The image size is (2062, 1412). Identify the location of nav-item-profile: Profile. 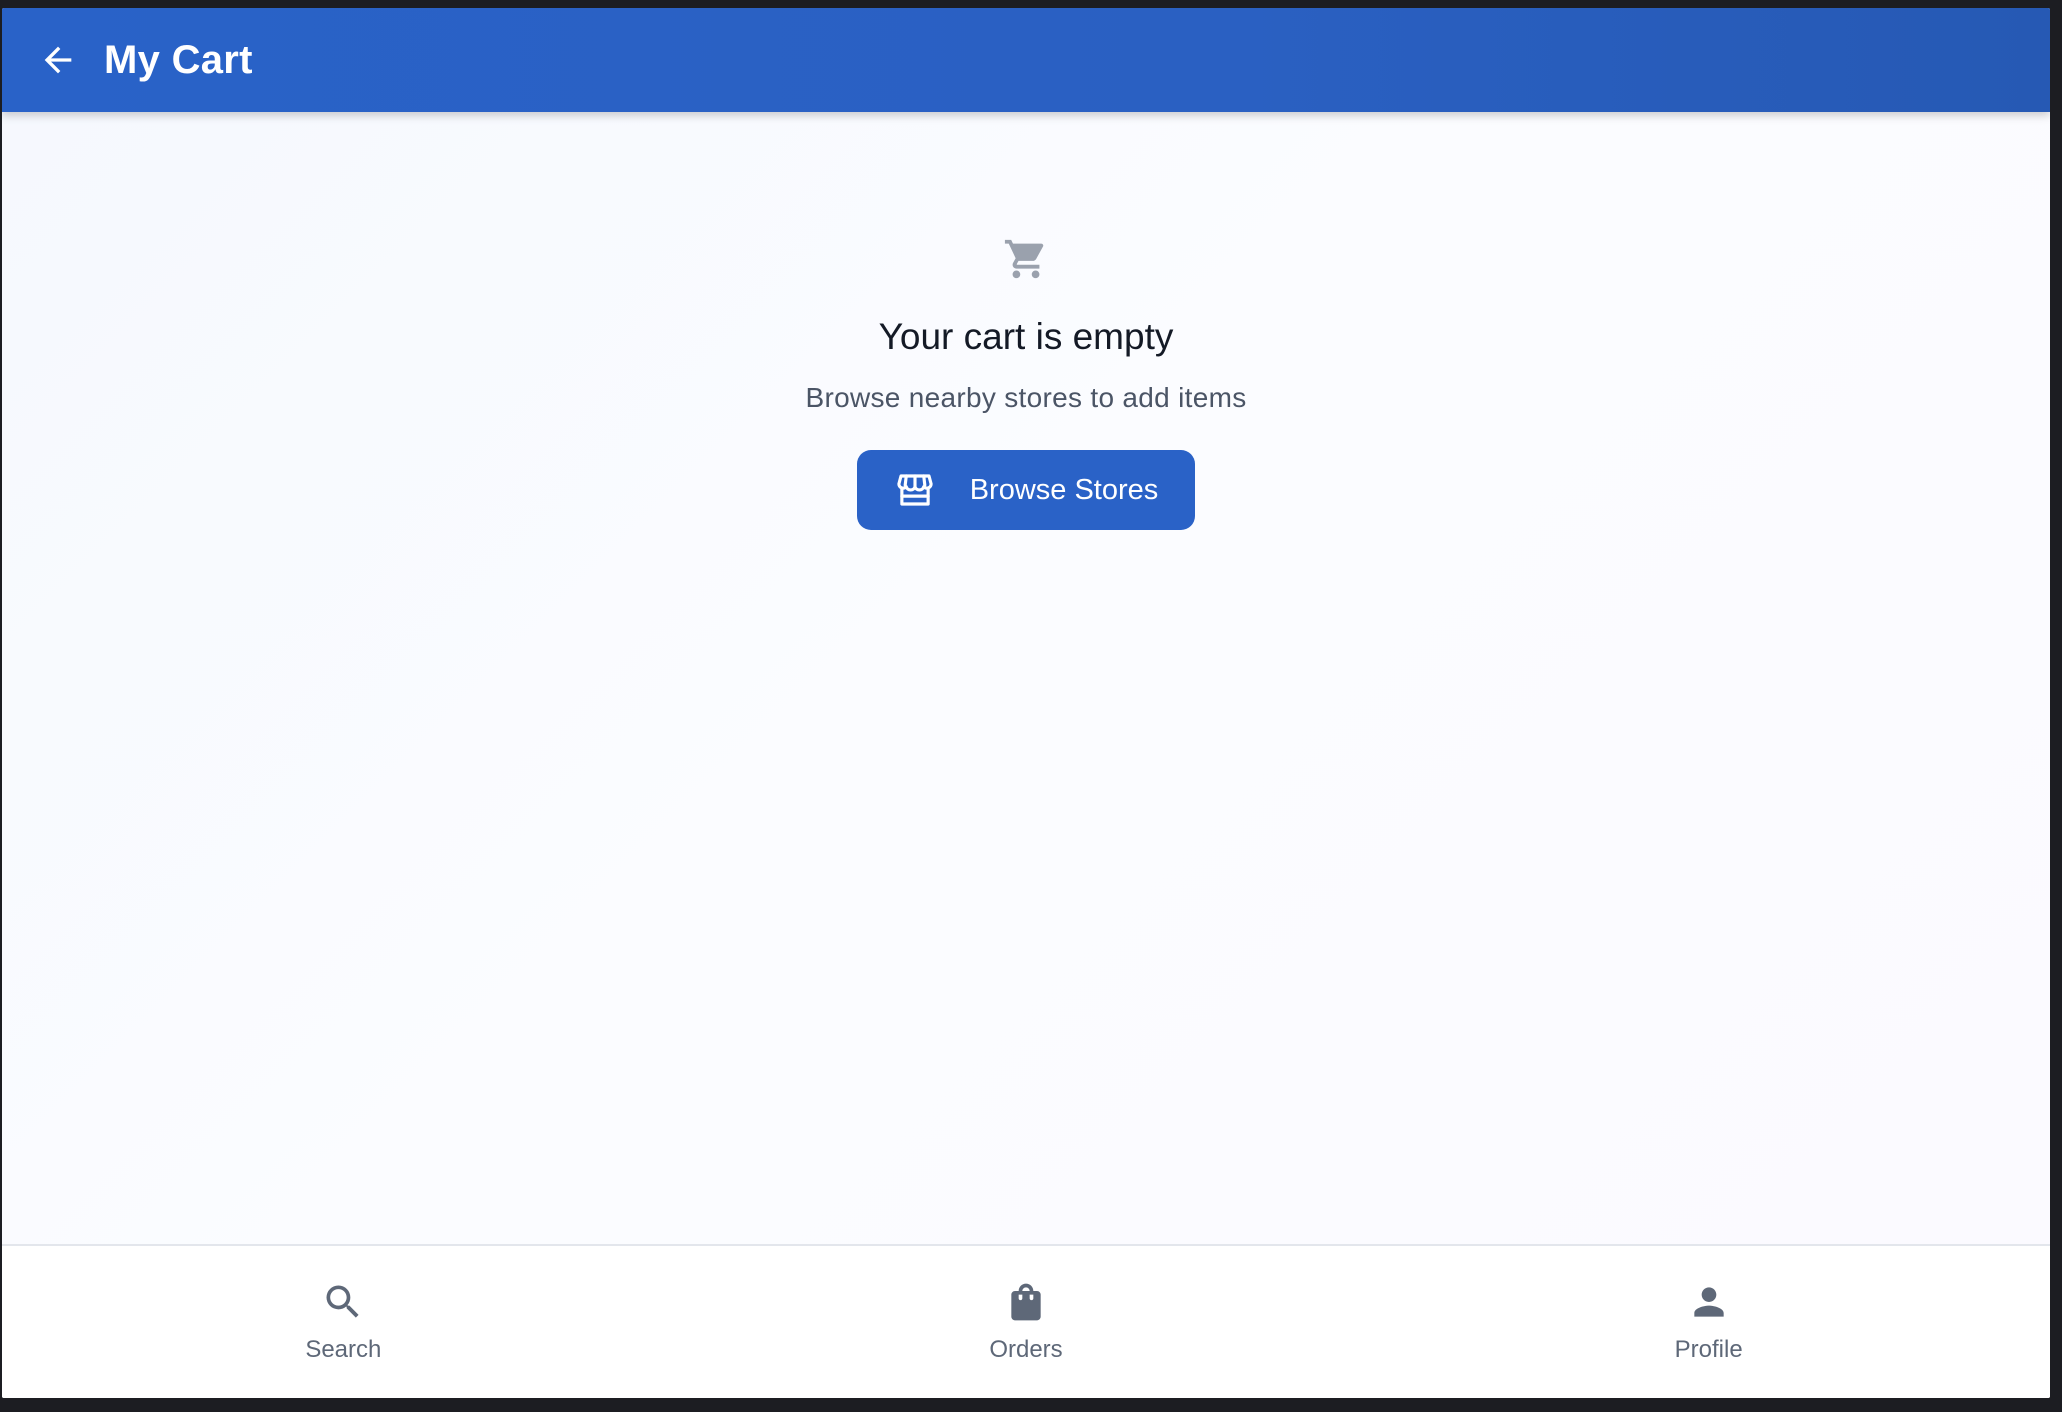
(1708, 1322).